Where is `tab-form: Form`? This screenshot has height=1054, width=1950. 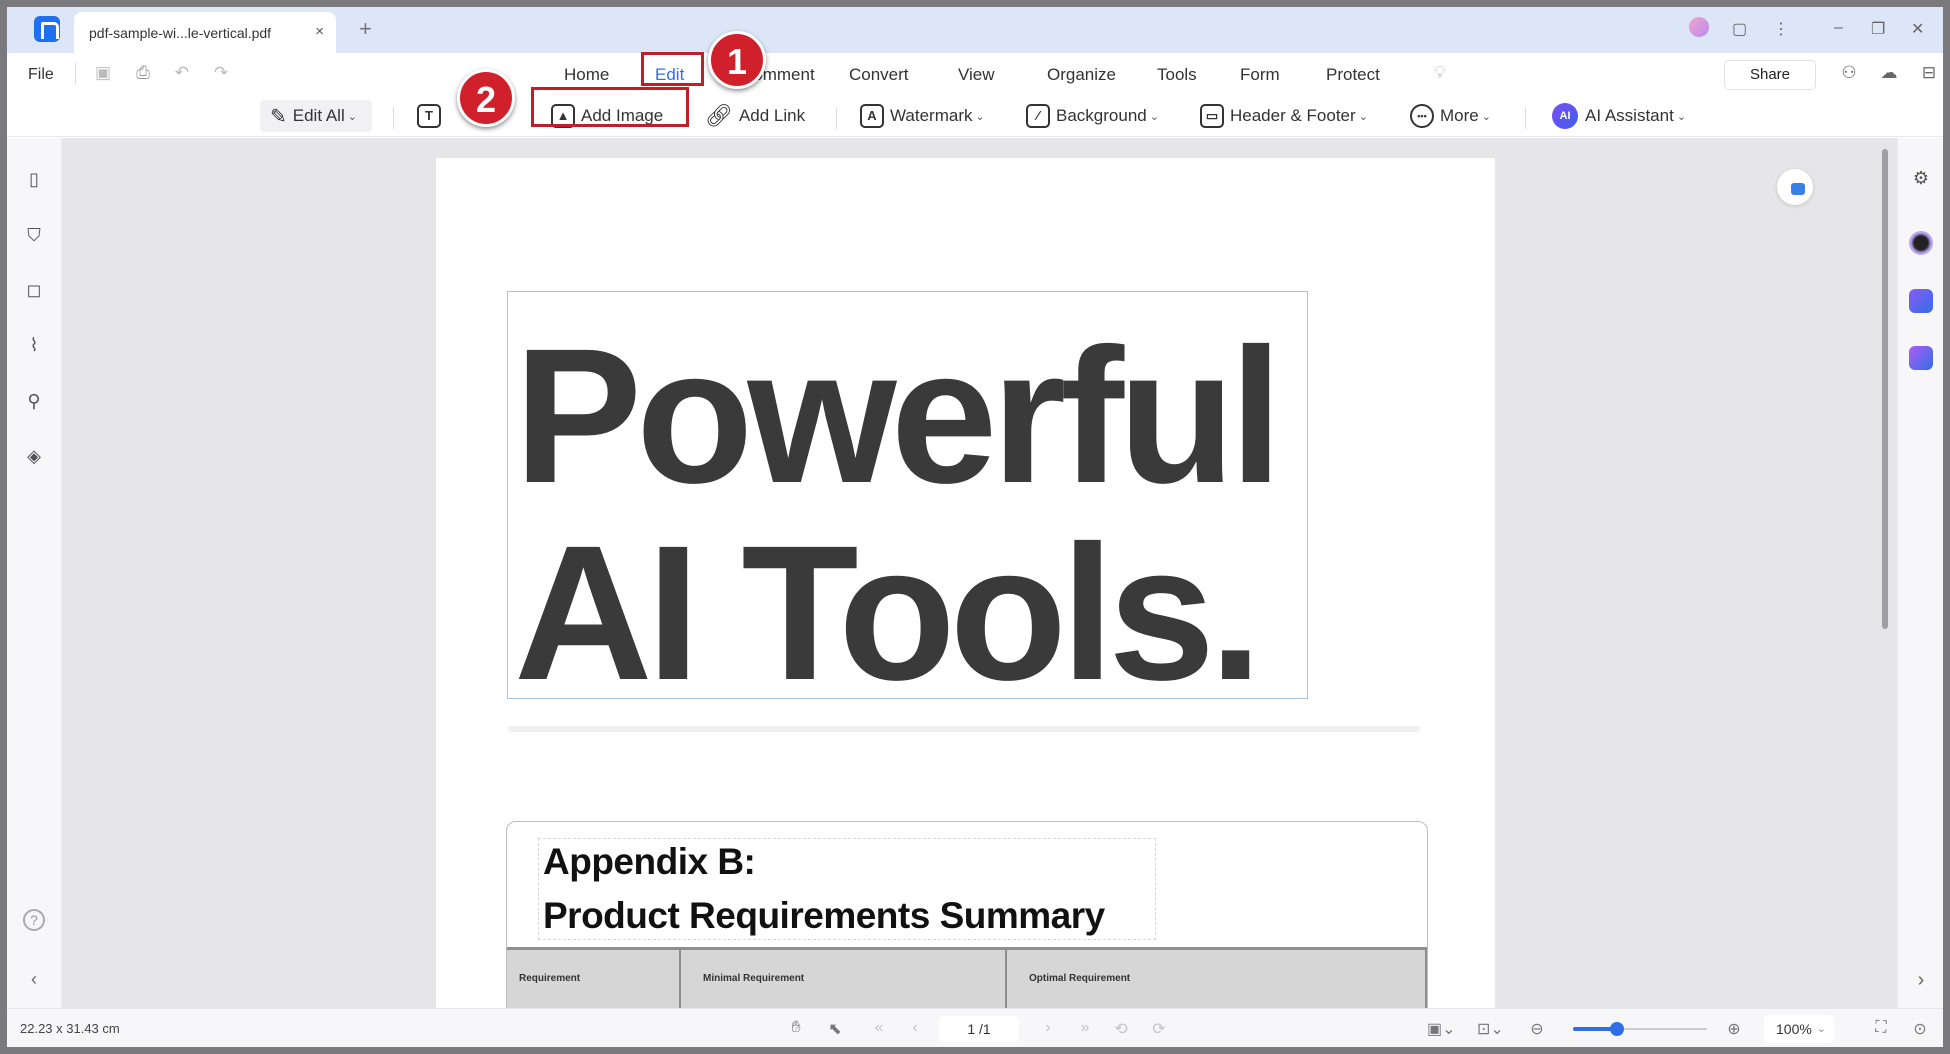 tab-form: Form is located at coordinates (1260, 75).